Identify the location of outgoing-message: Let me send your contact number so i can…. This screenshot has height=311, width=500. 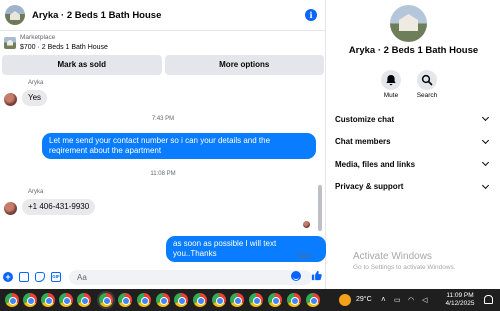
(179, 146).